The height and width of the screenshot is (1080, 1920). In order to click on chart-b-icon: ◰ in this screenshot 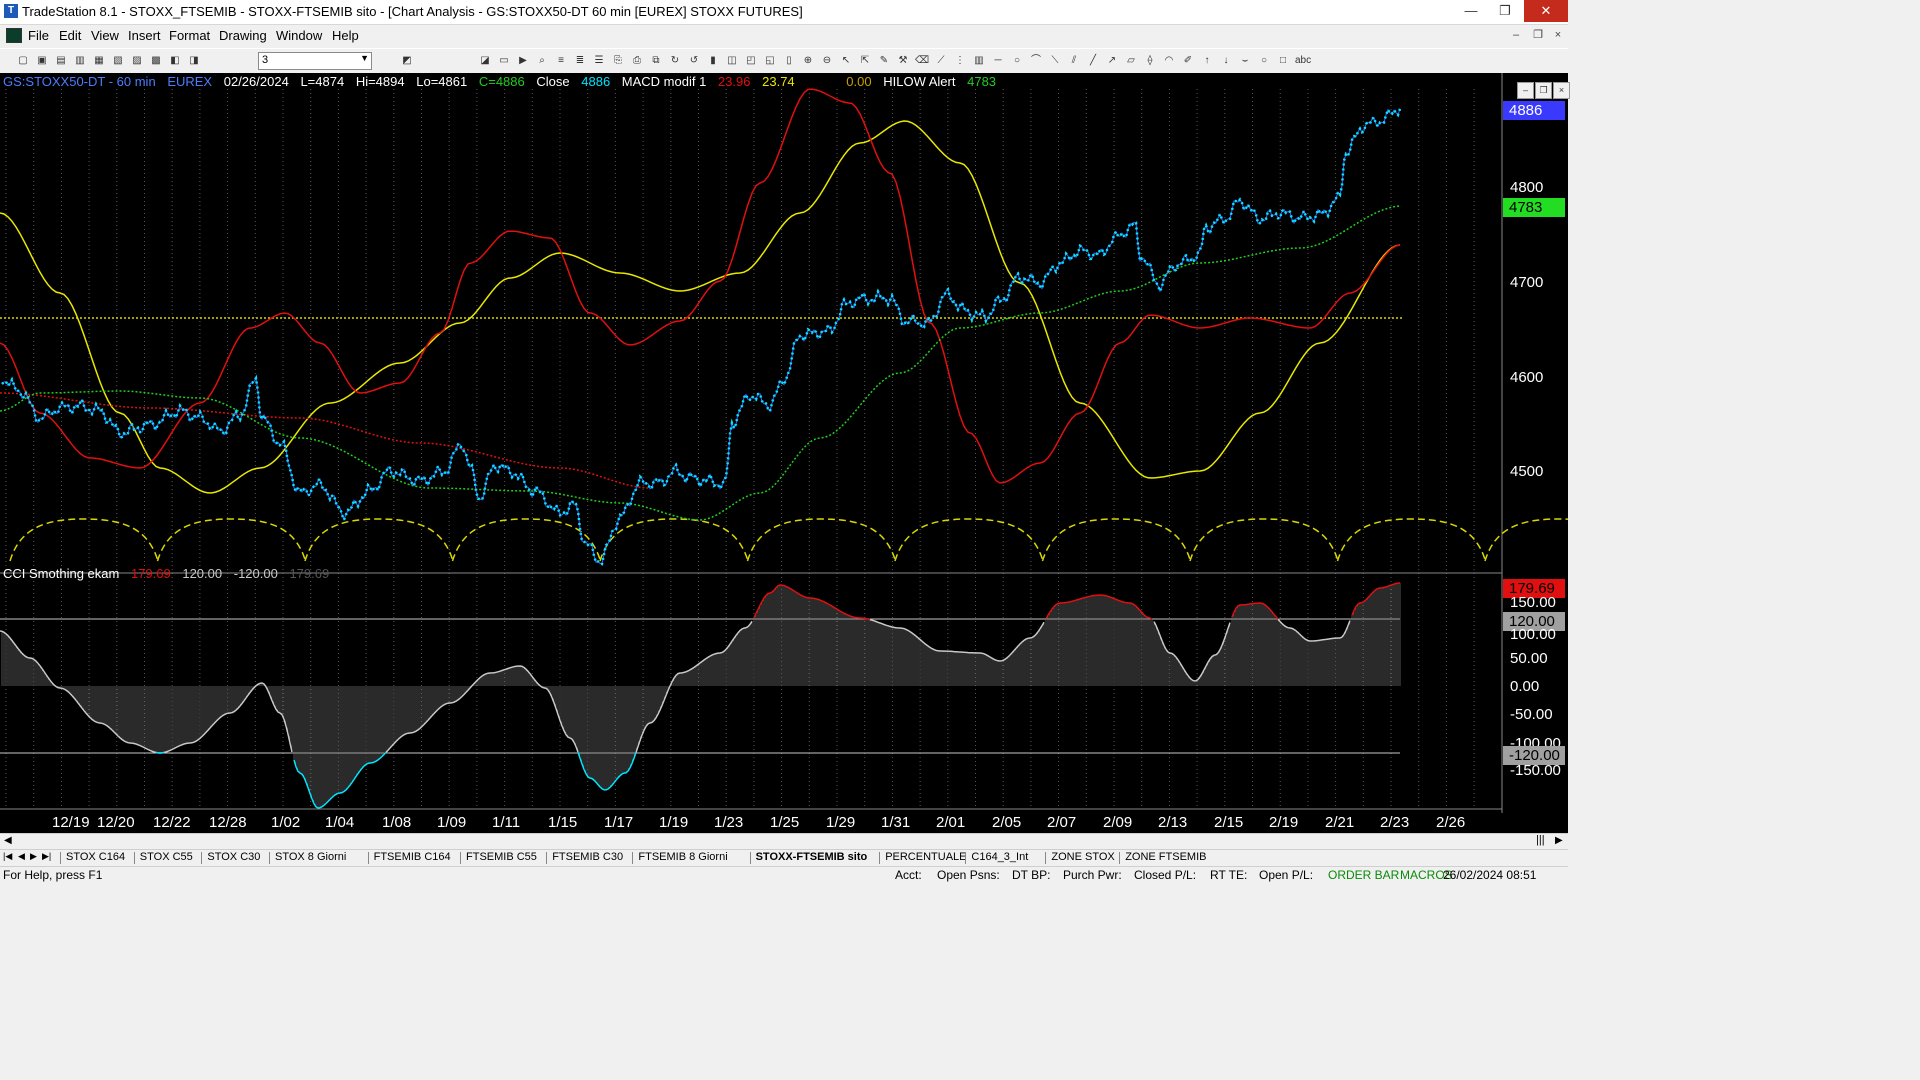, I will do `click(751, 60)`.